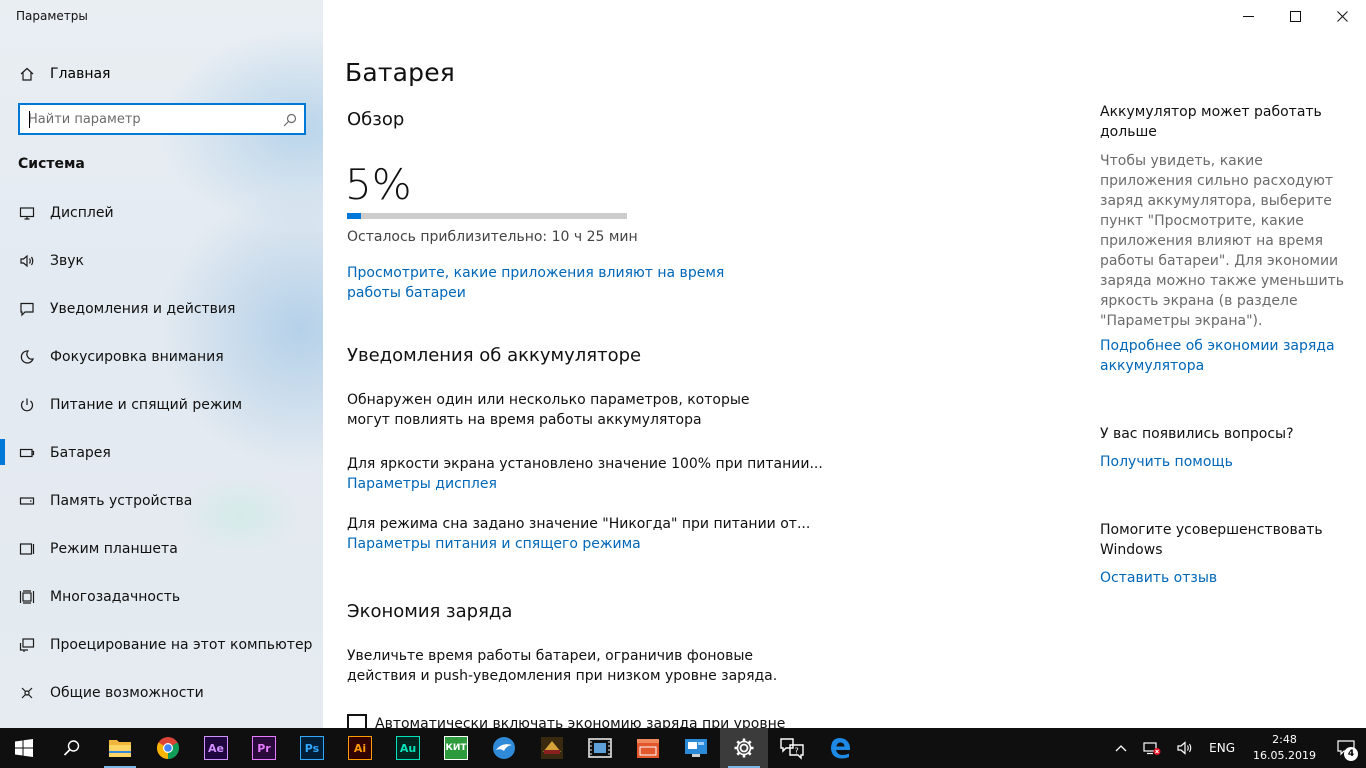 This screenshot has width=1366, height=768. I want to click on sidebar-item-label: Звук, so click(67, 261).